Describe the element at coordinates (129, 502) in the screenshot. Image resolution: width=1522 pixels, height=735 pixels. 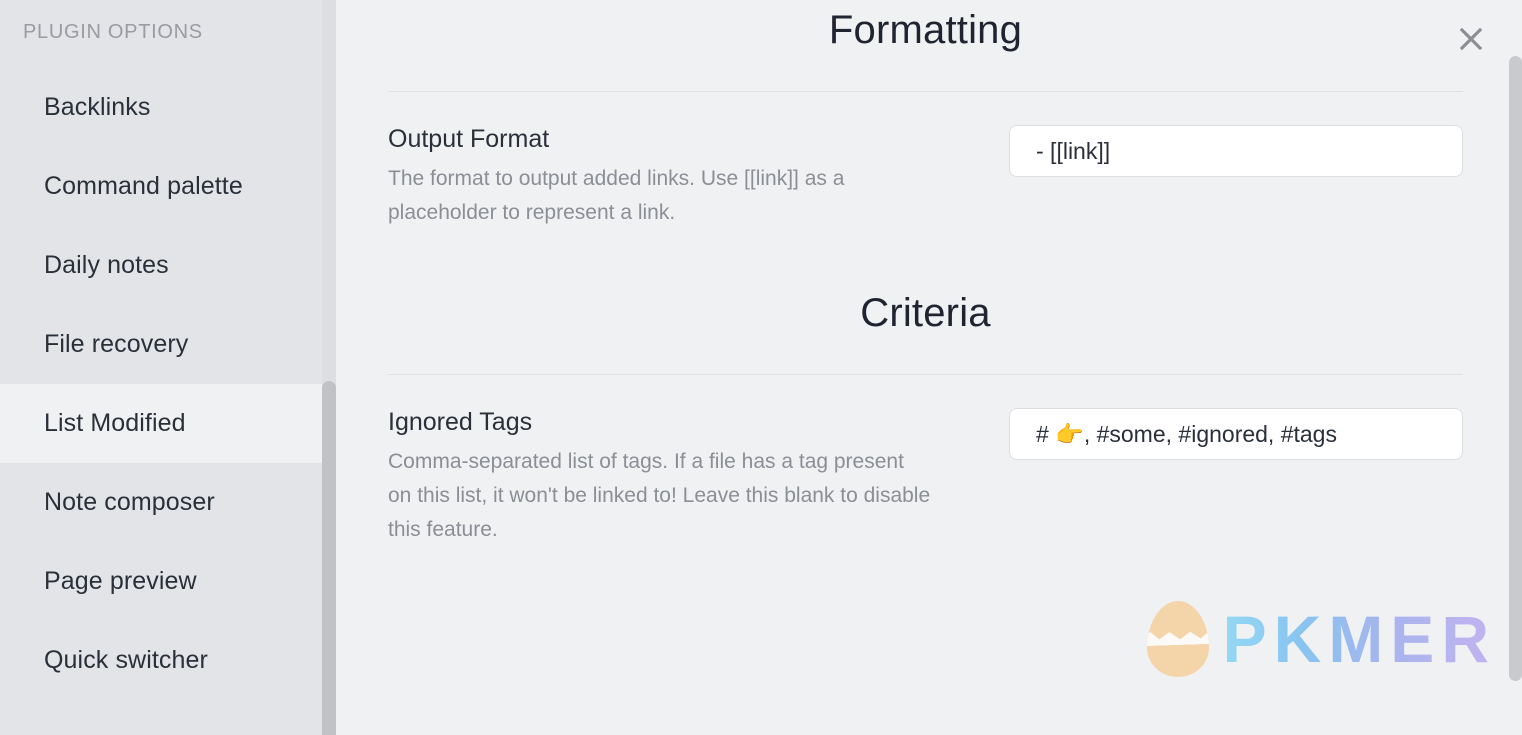
I see `sidebar-item-label: Note composer` at that location.